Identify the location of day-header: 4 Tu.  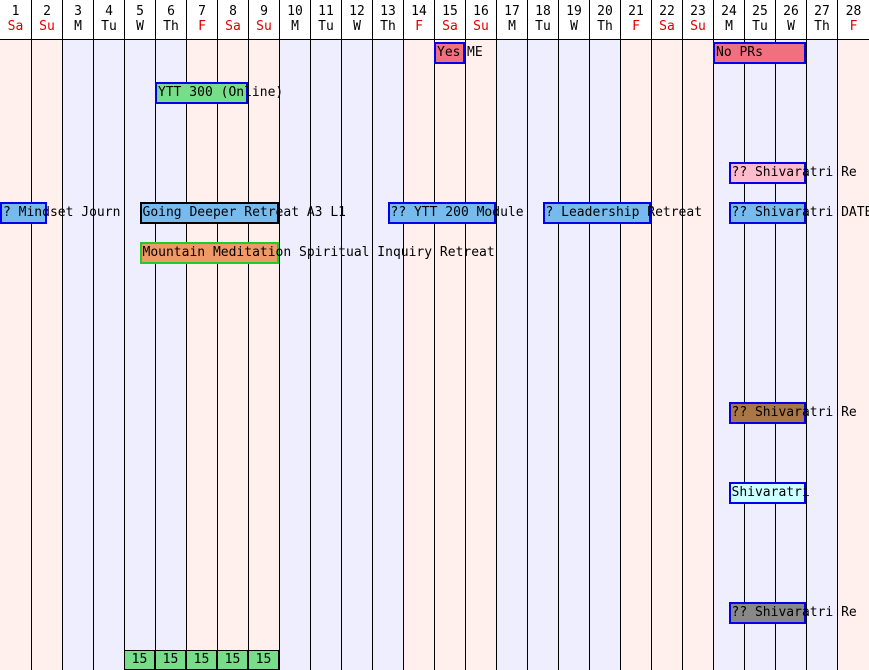
(109, 20).